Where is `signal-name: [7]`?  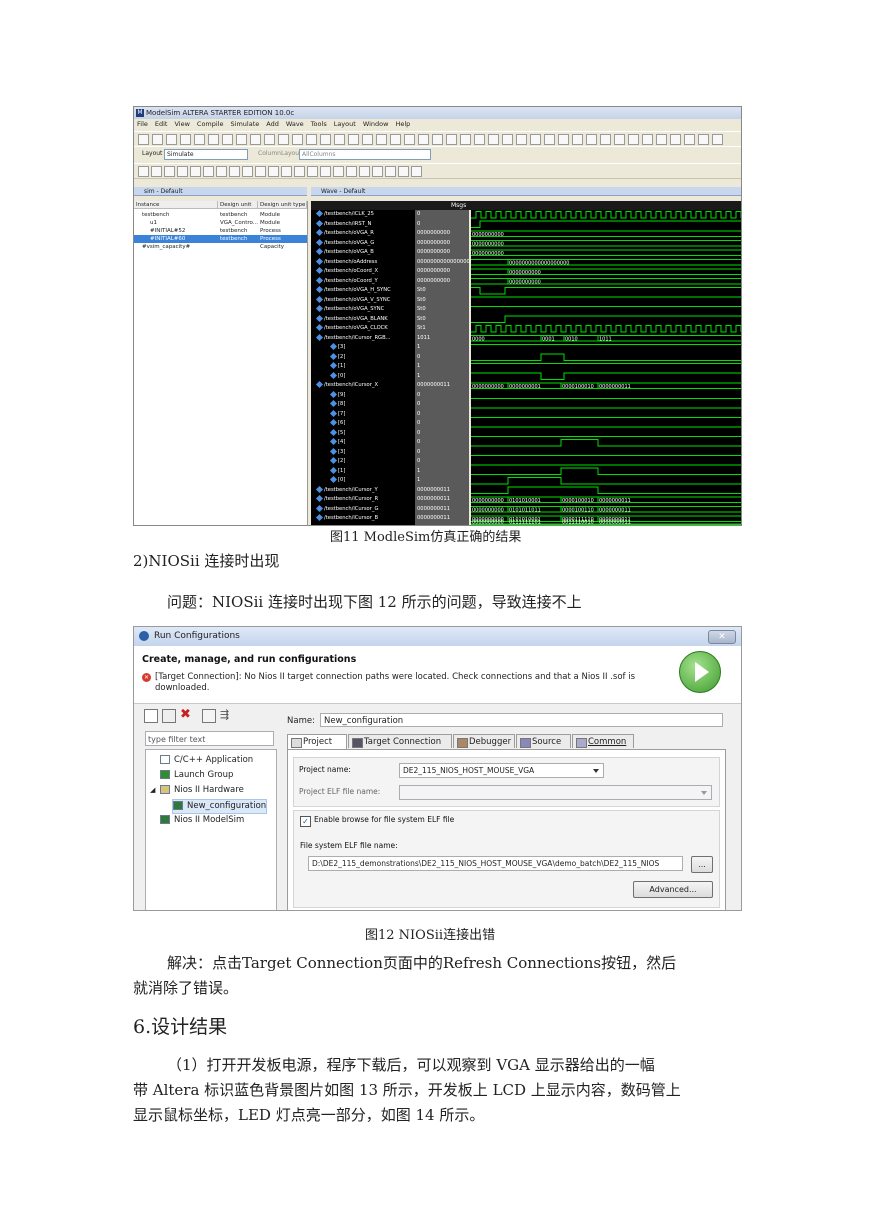
signal-name: [7] is located at coordinates (337, 414).